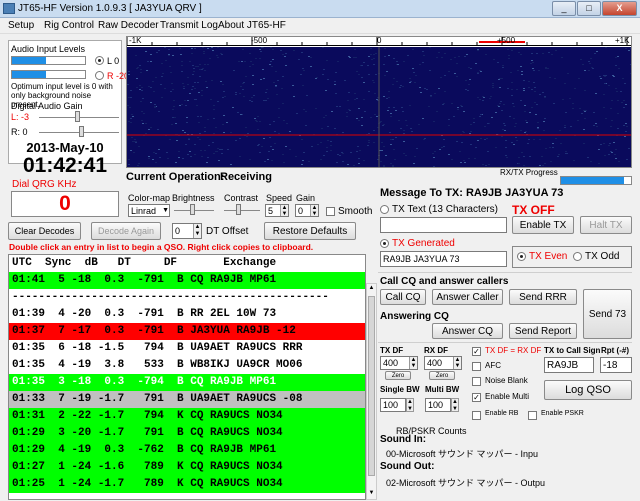 The width and height of the screenshot is (640, 501). Describe the element at coordinates (246, 177) in the screenshot. I see `current-operation-value: Receiving` at that location.